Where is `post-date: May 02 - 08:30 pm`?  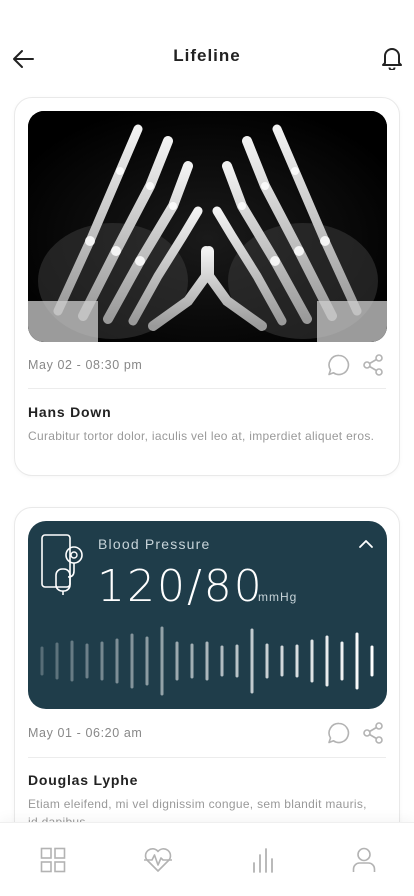
post-date: May 02 - 08:30 pm is located at coordinates (85, 365).